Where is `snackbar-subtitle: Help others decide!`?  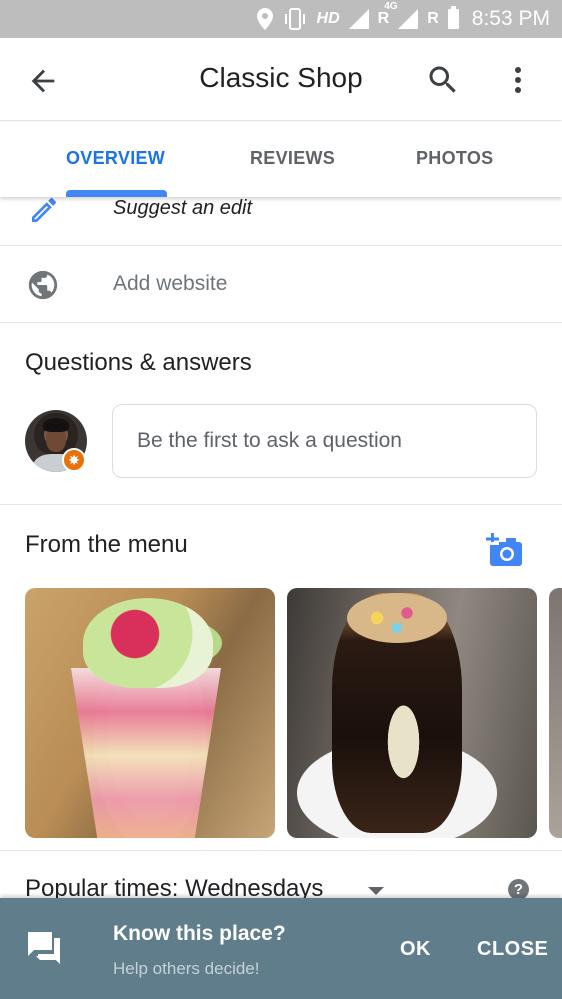
snackbar-subtitle: Help others decide! is located at coordinates (186, 968).